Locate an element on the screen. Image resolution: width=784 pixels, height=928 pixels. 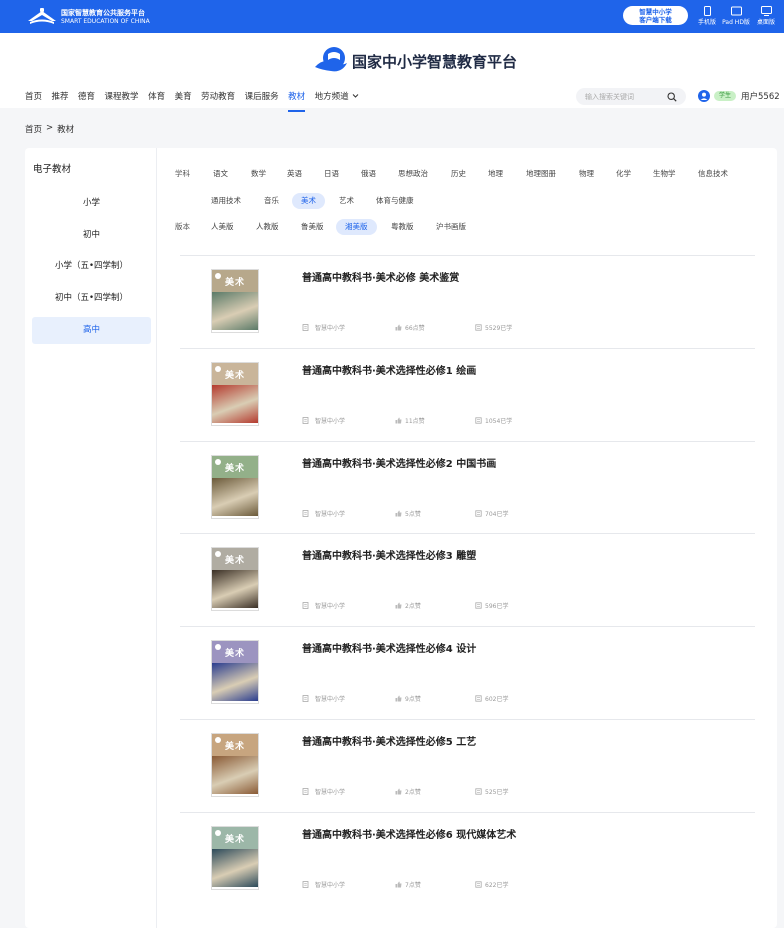
book-likes: 5点赞 is located at coordinates (408, 513).